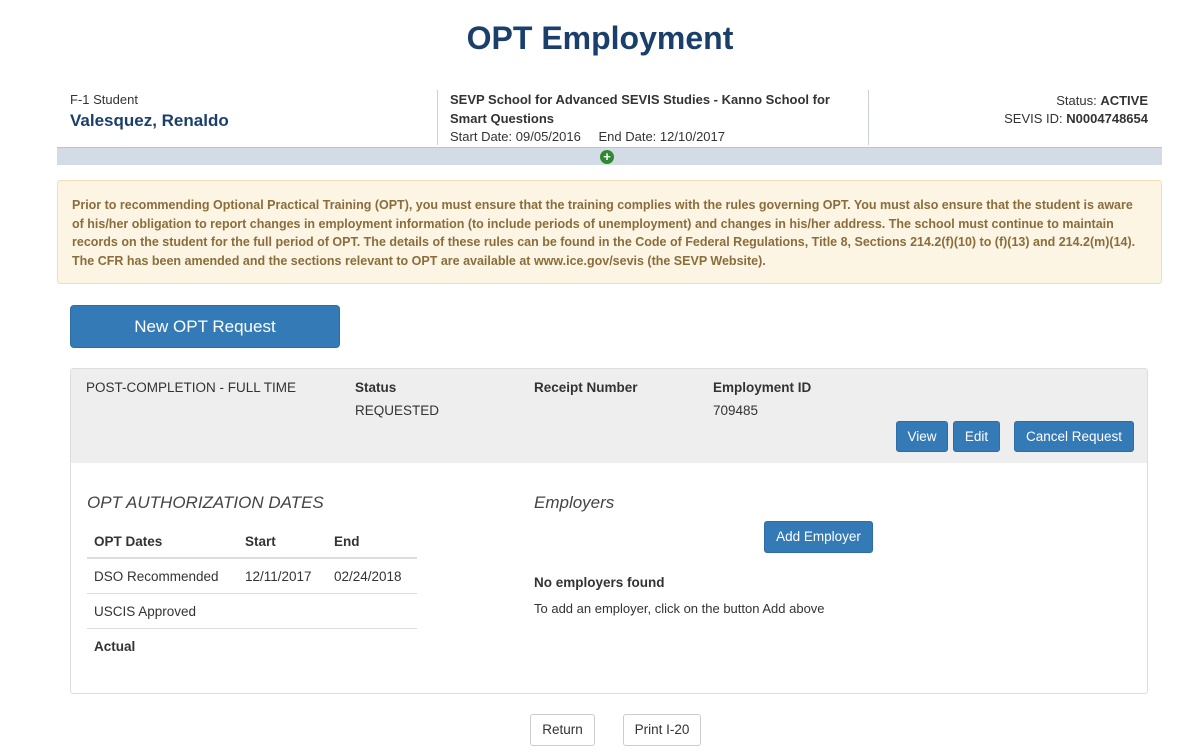 The height and width of the screenshot is (756, 1200). What do you see at coordinates (162, 611) in the screenshot?
I see `opt-date-type: USCIS Approved` at bounding box center [162, 611].